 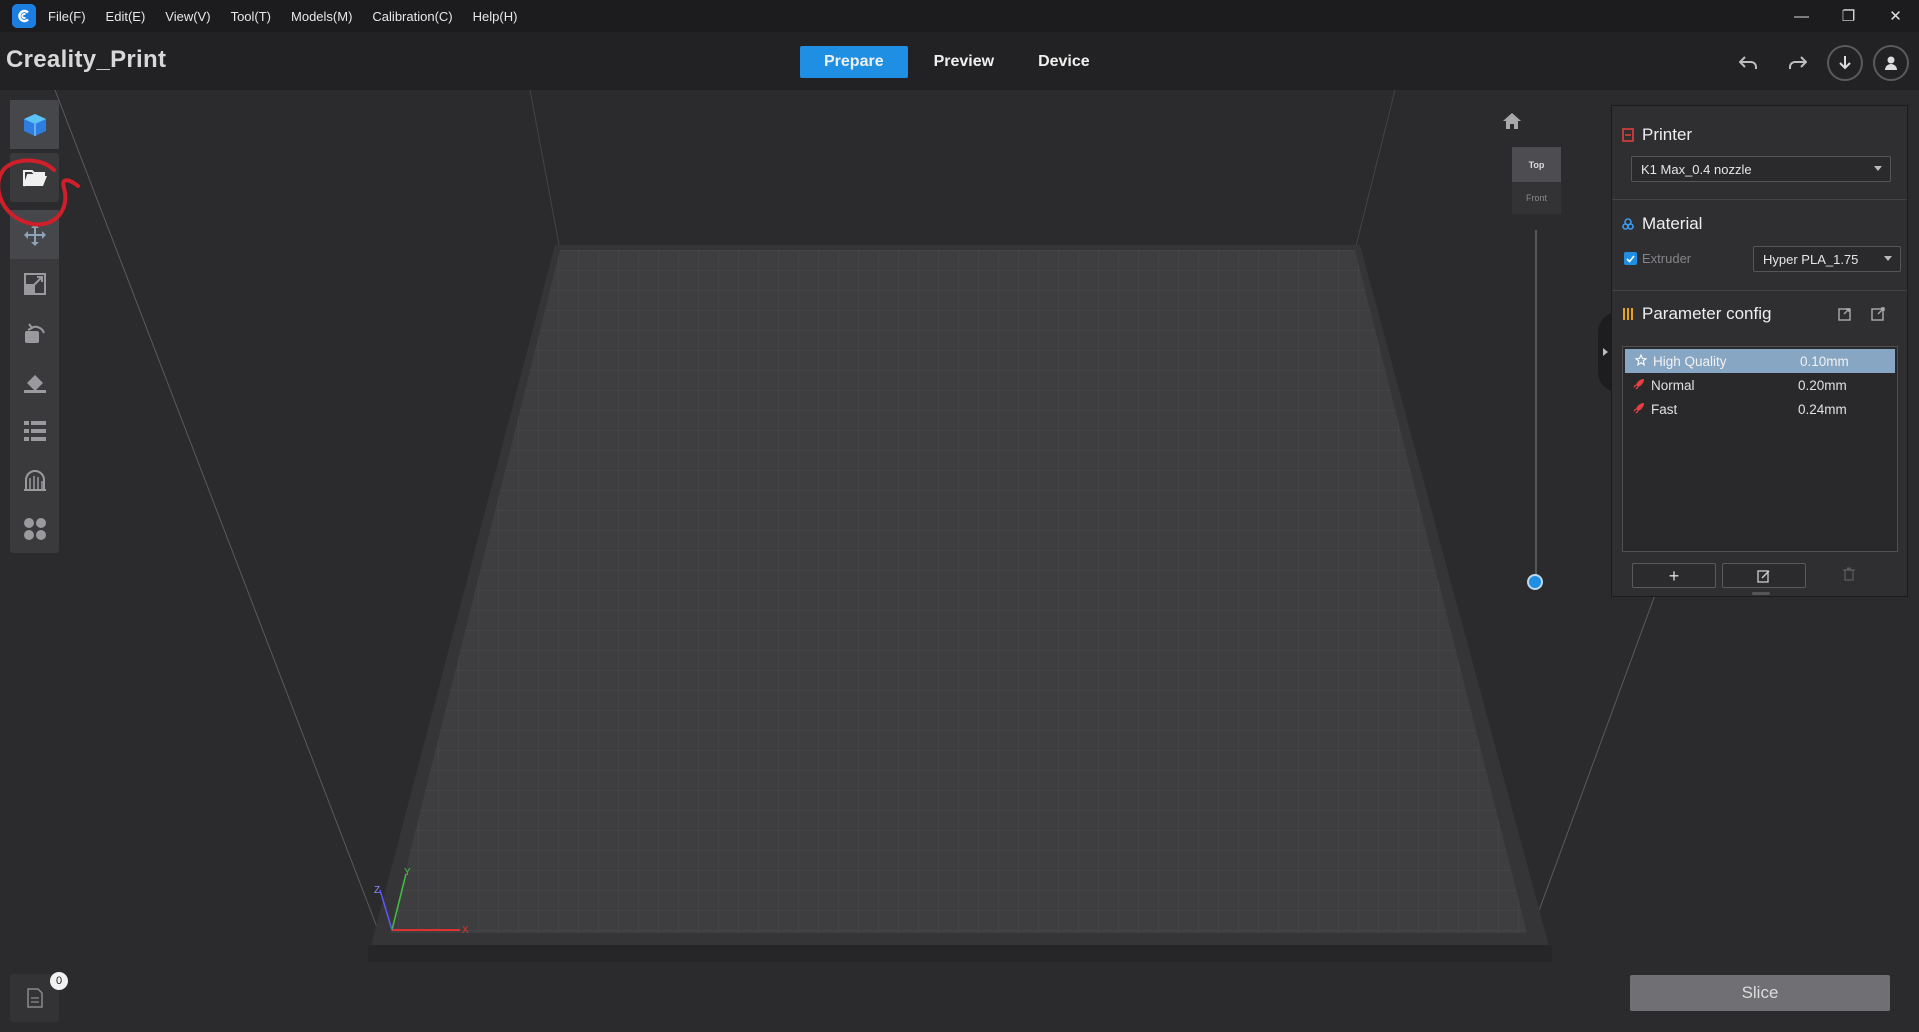 I want to click on top-toolbar: Creality_Print Prepare Preview Device, so click(x=959, y=61).